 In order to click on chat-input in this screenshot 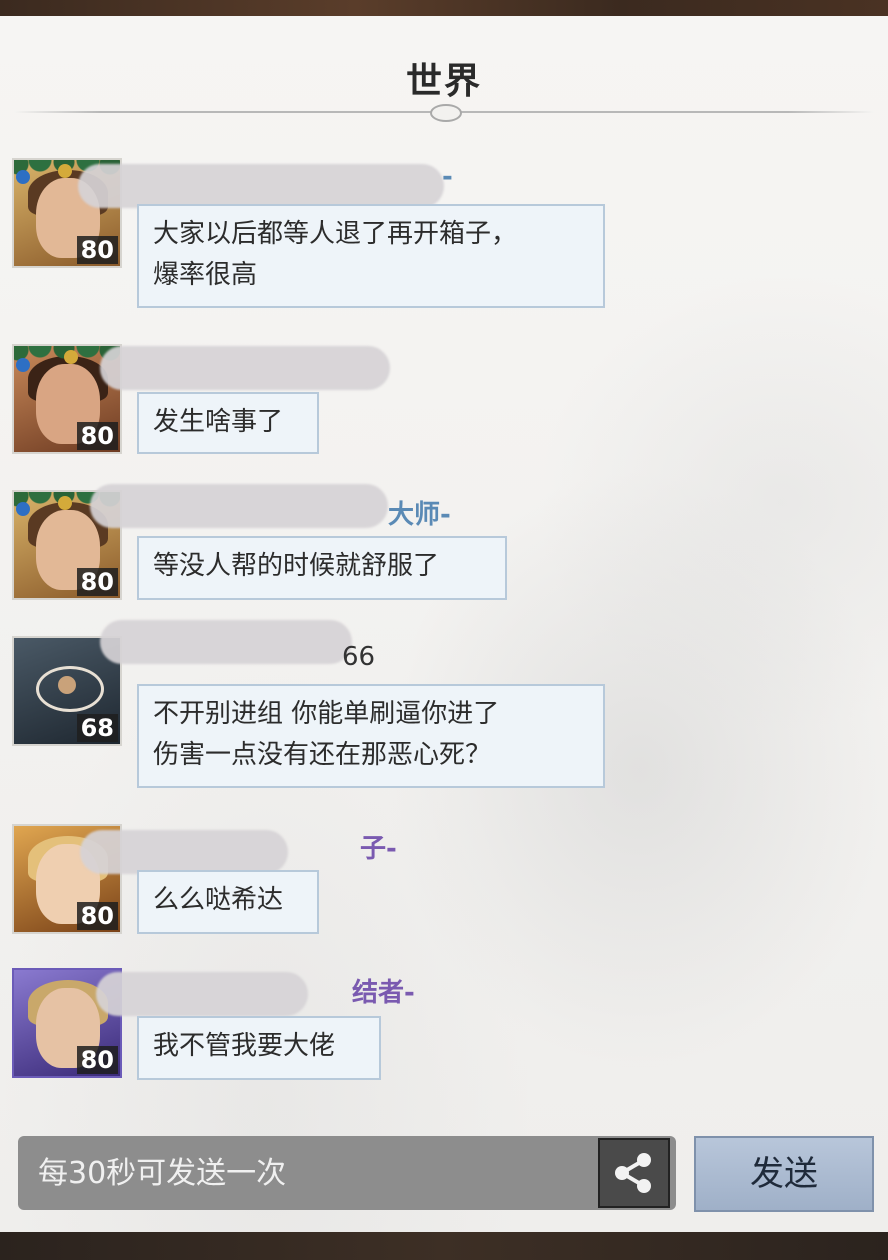, I will do `click(307, 1173)`.